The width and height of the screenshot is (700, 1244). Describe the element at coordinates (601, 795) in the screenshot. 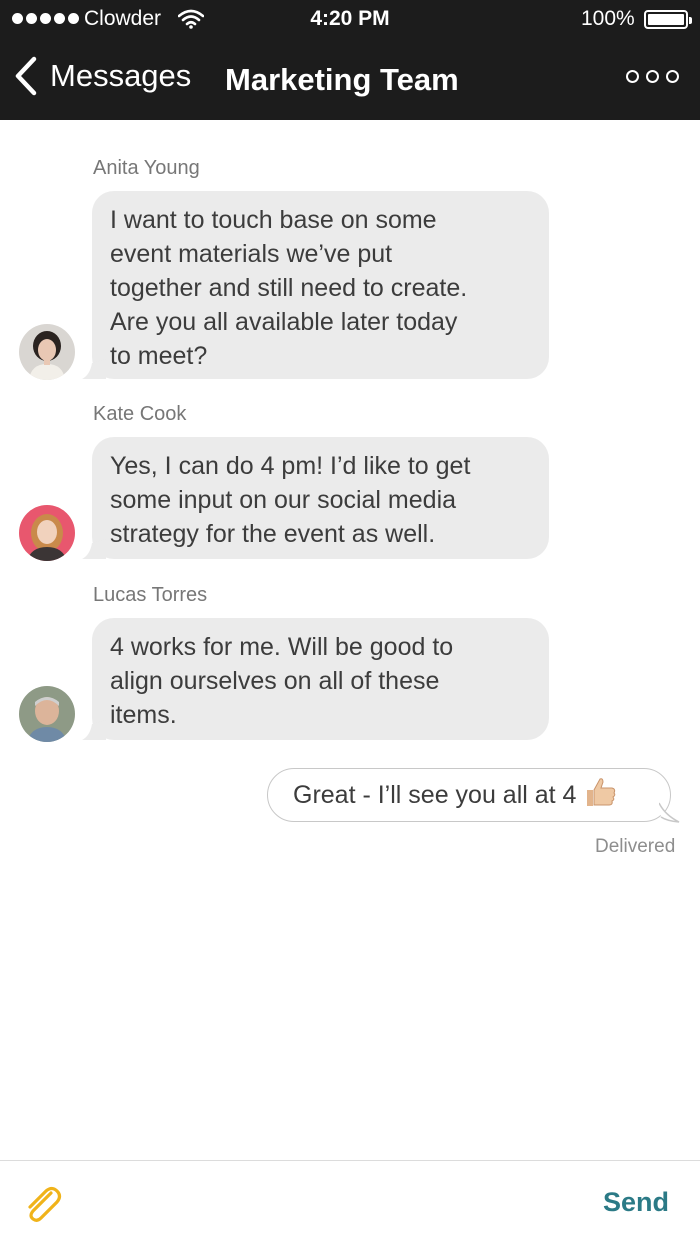

I see `thumbs-up-icon` at that location.